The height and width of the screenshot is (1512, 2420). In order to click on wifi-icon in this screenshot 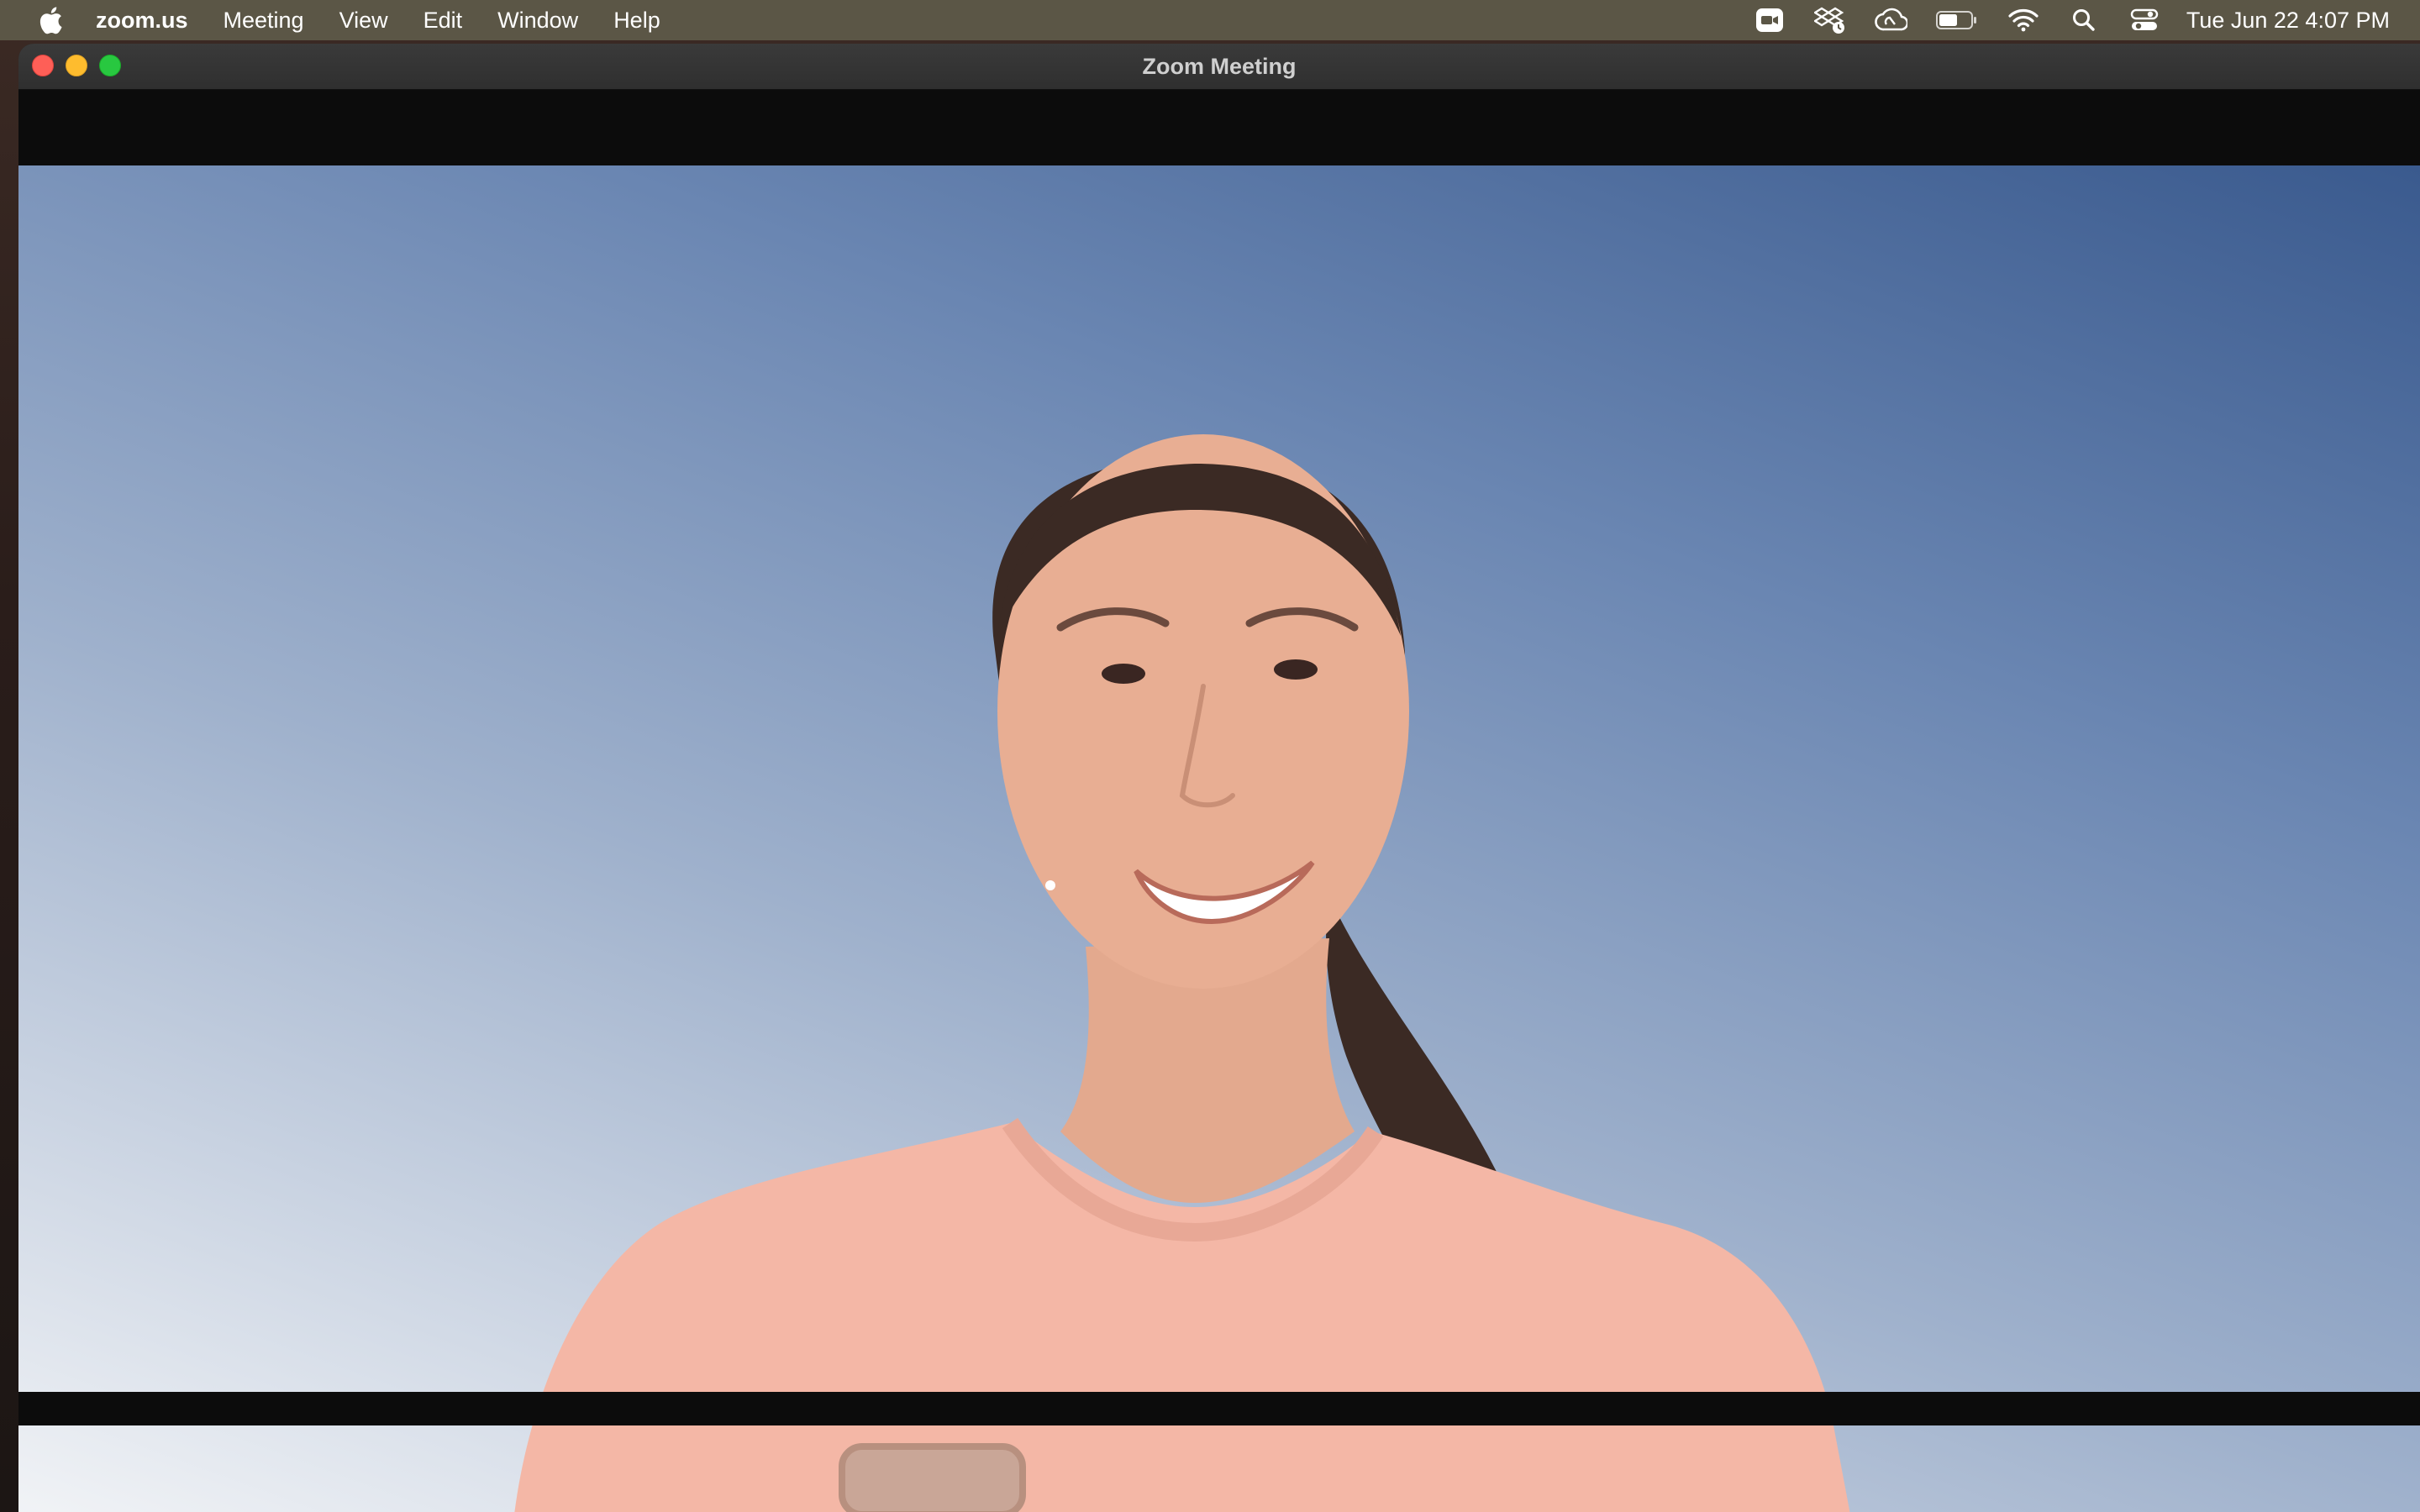, I will do `click(2024, 20)`.